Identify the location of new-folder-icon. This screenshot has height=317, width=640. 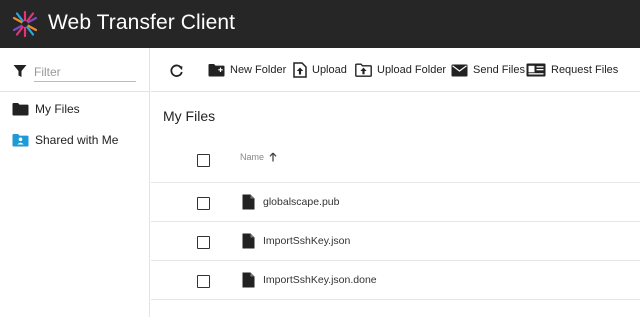
(216, 70).